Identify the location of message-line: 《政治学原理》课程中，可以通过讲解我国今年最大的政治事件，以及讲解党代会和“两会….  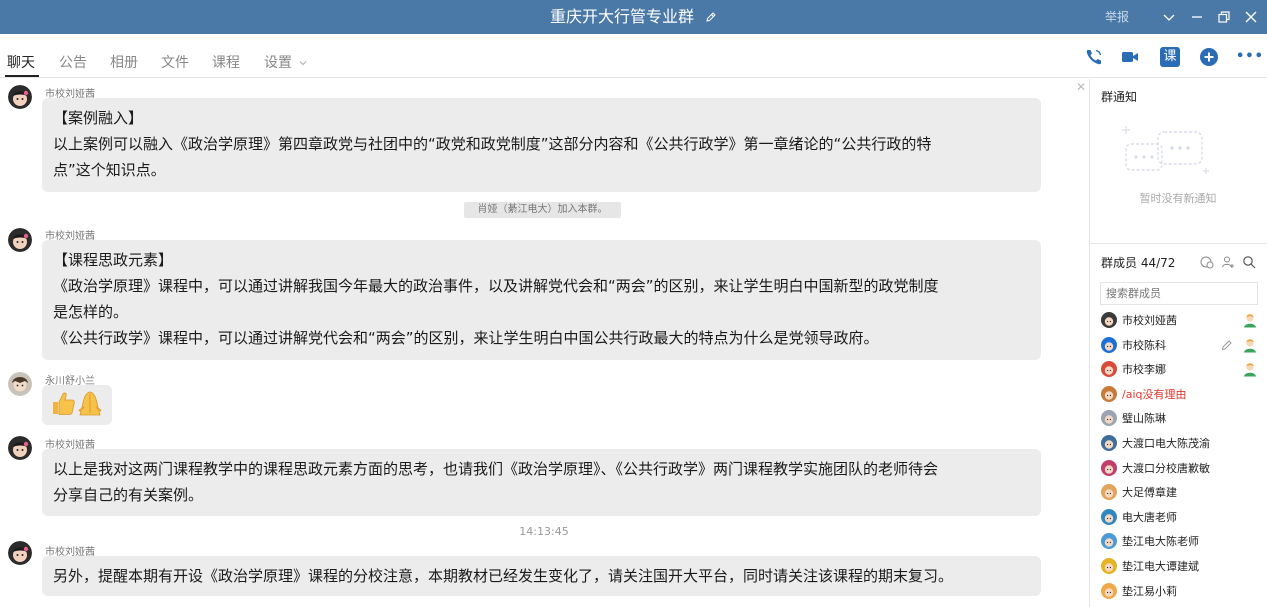
(496, 286).